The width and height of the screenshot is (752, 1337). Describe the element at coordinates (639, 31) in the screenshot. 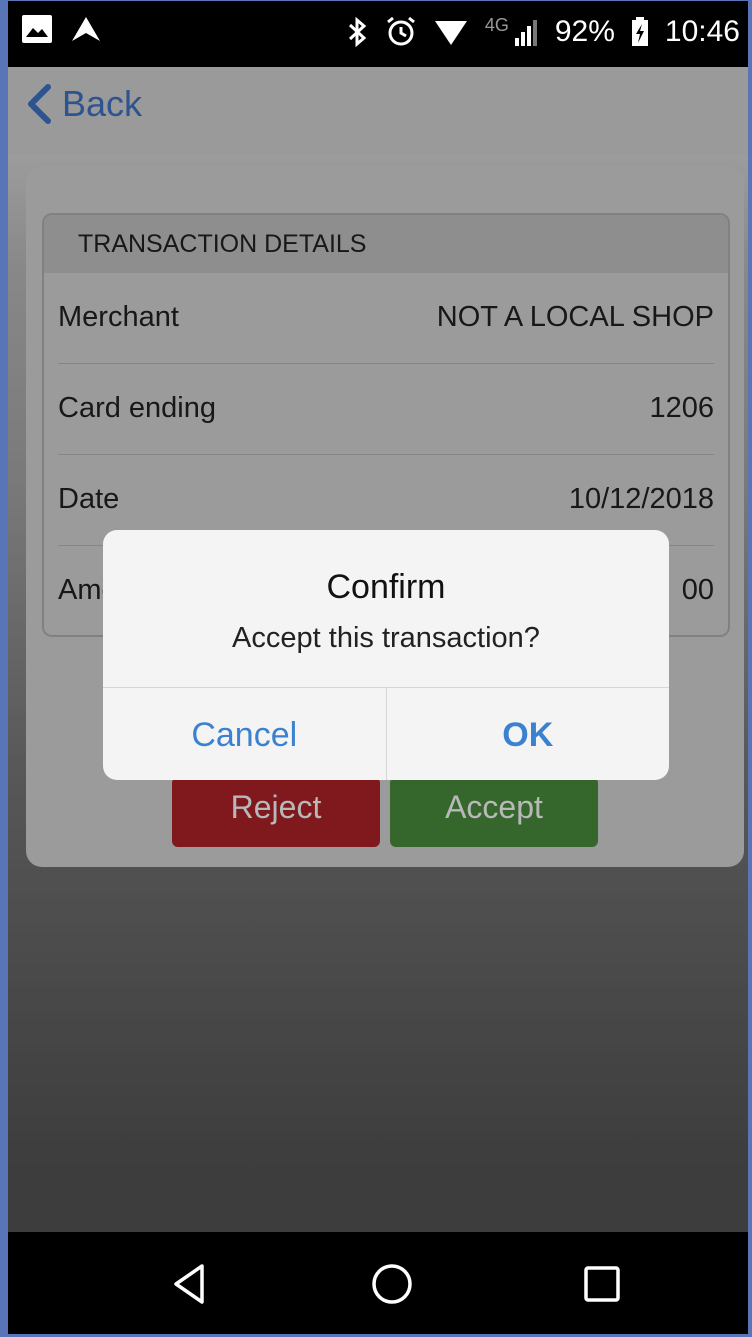

I see `battery-charging-icon` at that location.